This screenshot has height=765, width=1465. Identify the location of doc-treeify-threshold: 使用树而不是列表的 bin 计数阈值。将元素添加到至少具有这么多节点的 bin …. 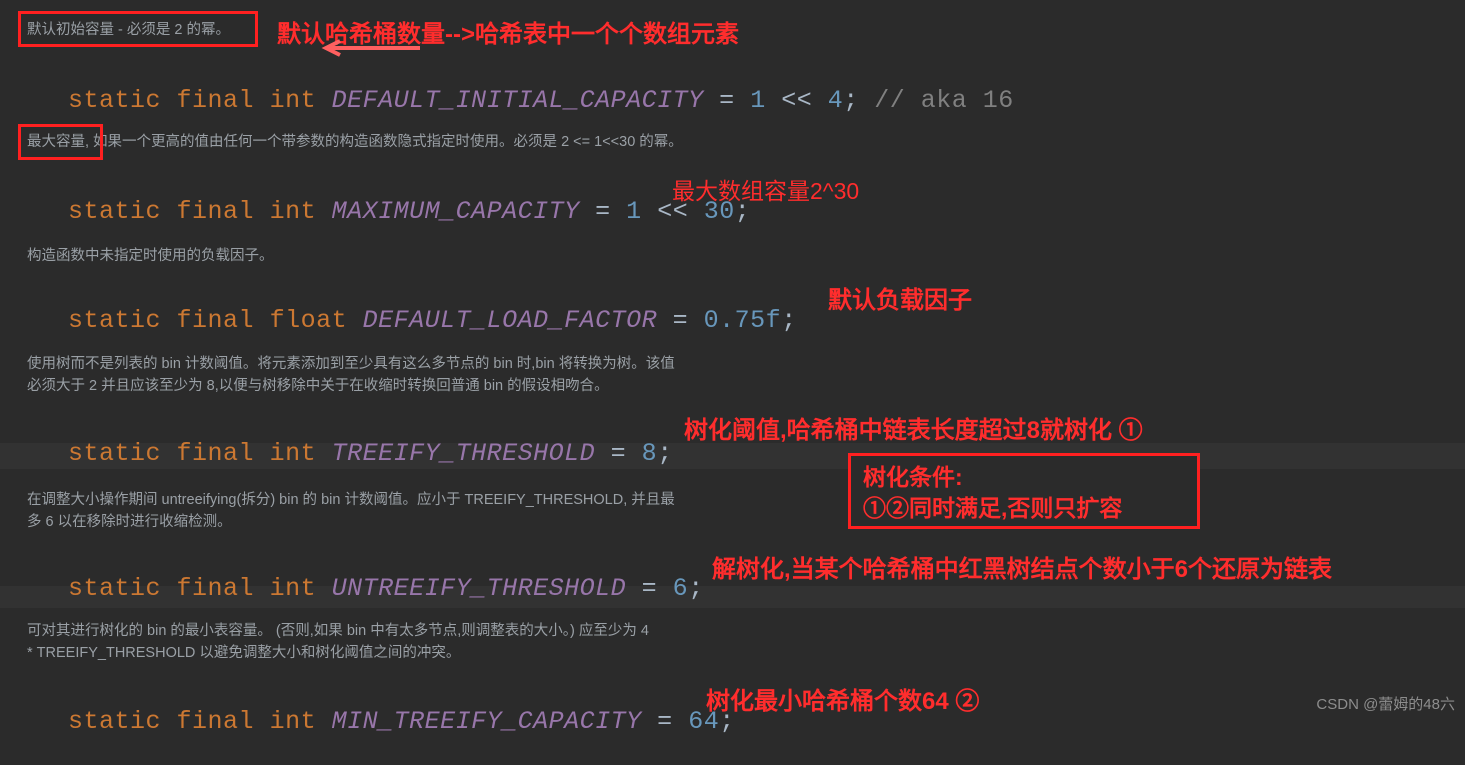
(351, 375).